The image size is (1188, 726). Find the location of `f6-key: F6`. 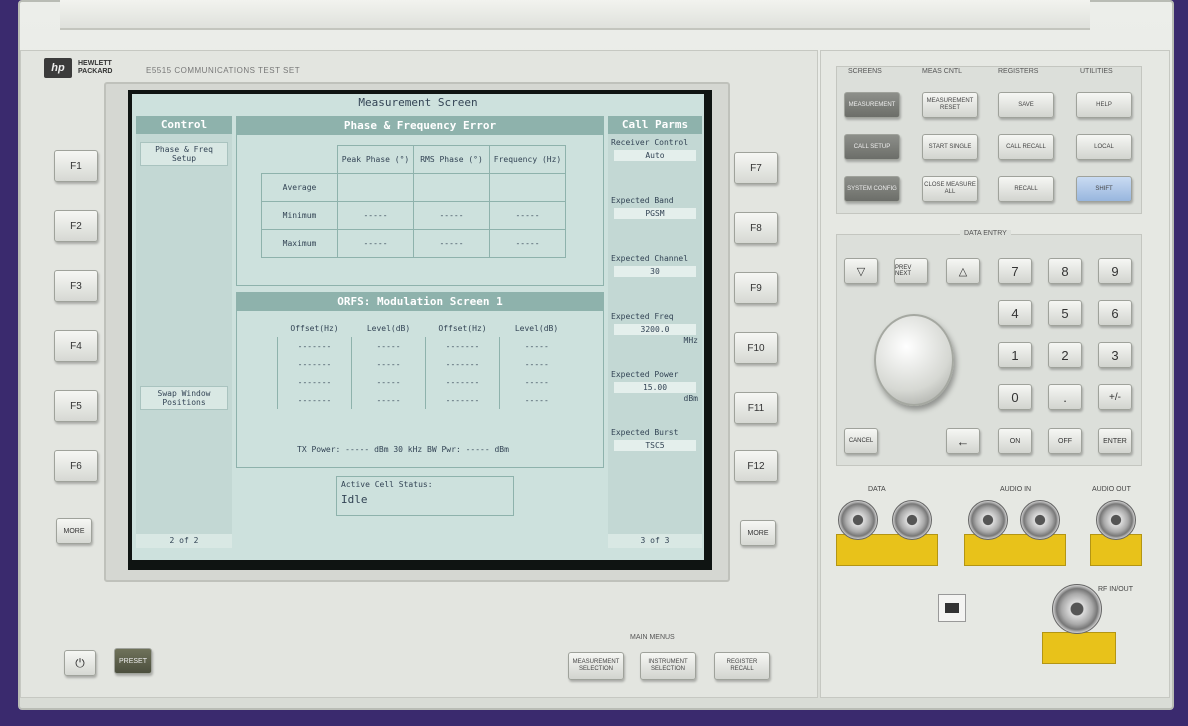

f6-key: F6 is located at coordinates (76, 466).